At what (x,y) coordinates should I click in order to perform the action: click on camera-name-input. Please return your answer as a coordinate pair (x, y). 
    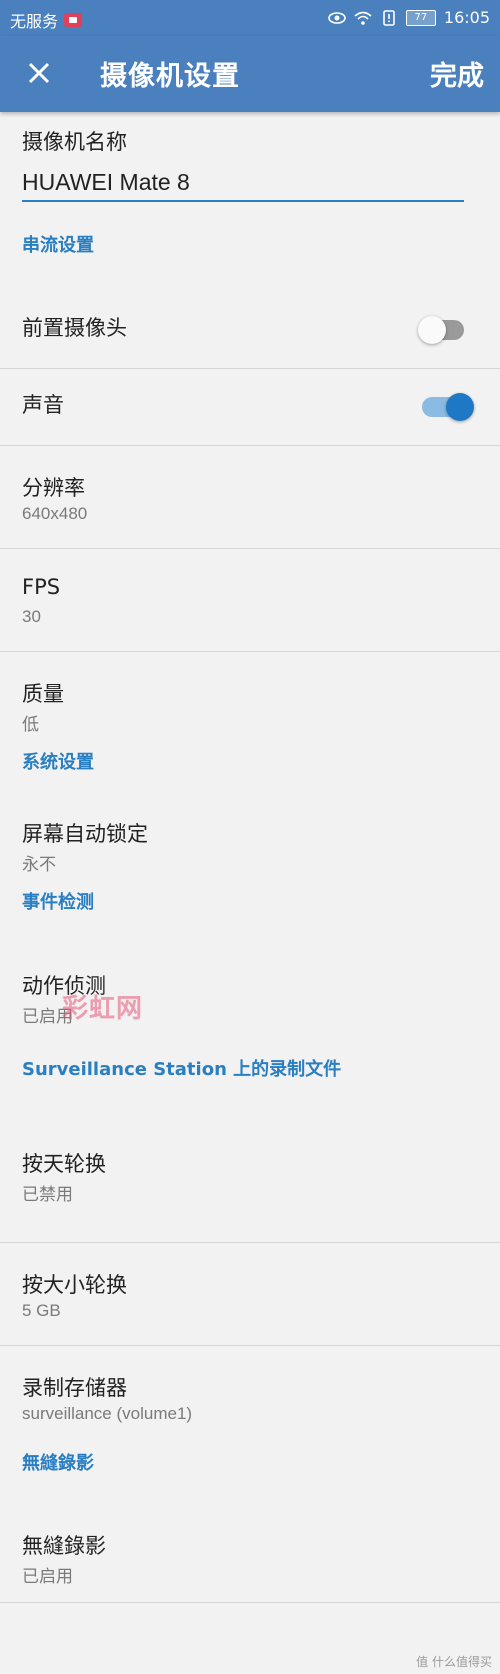
    Looking at the image, I should click on (243, 183).